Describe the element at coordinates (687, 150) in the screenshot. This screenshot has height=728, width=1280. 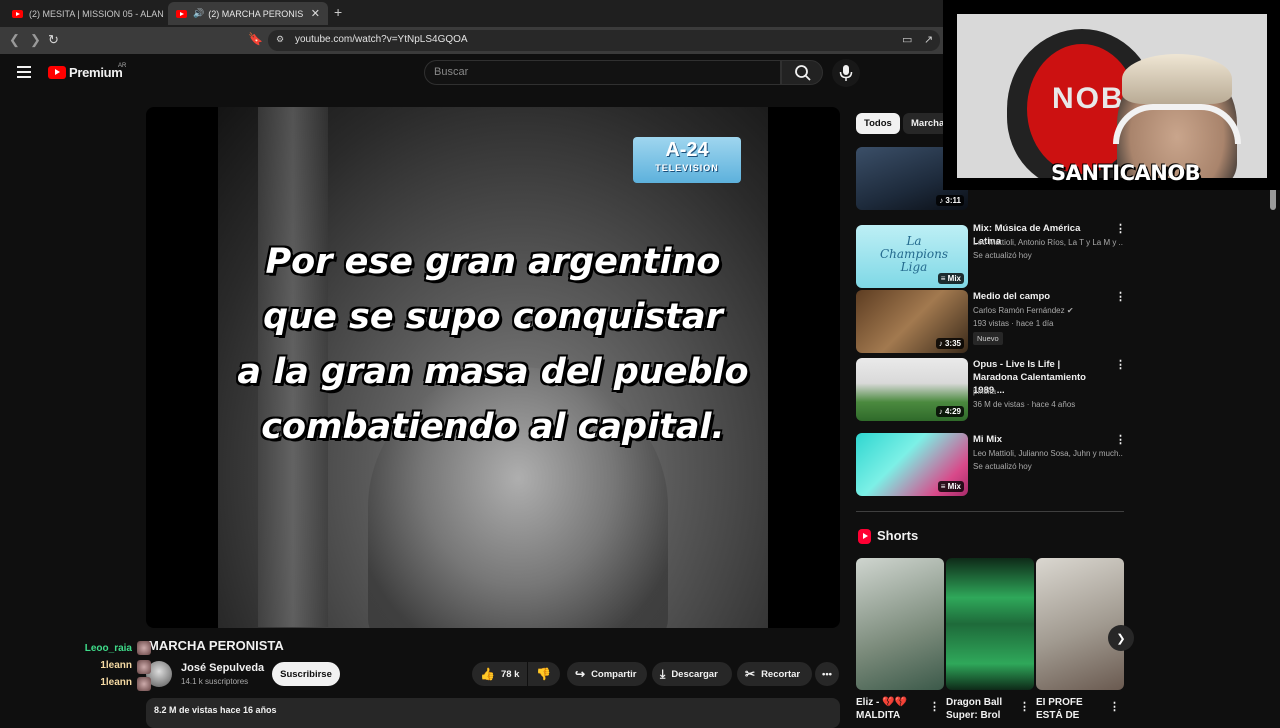
I see `station-logo-main: A-24` at that location.